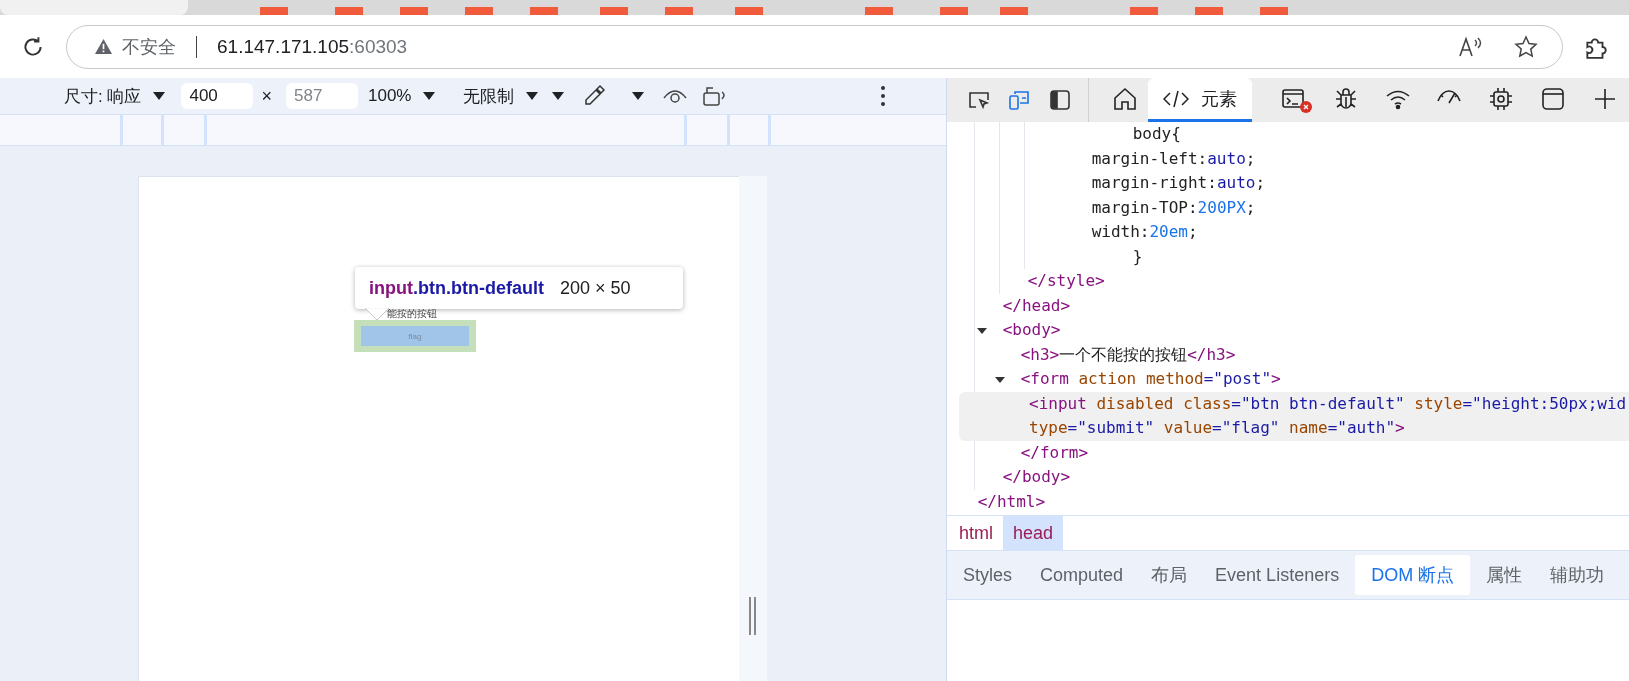 The width and height of the screenshot is (1629, 681). Describe the element at coordinates (1200, 100) in the screenshot. I see `elements-tab: 元素` at that location.